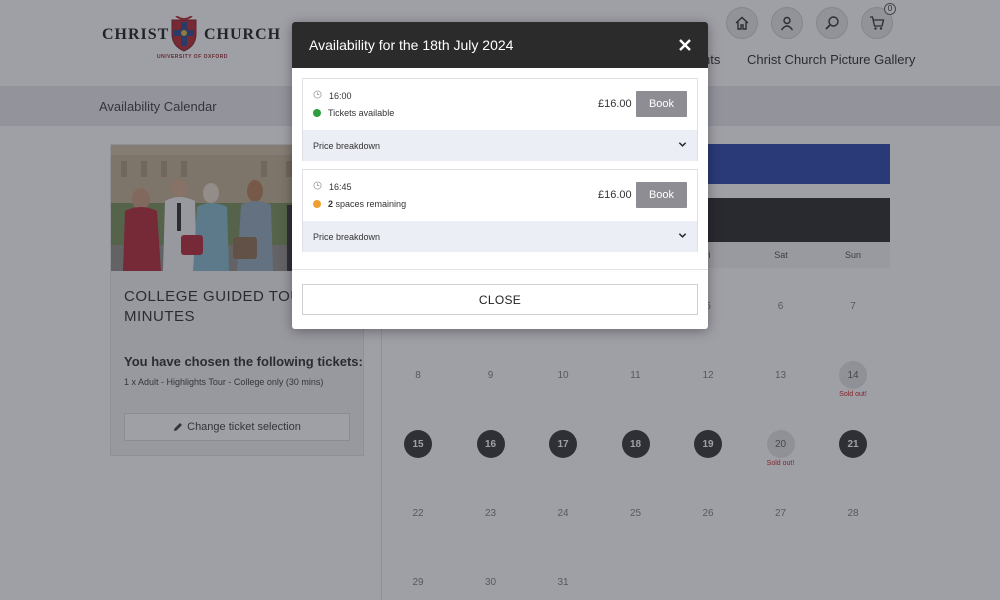  I want to click on slot-status-row: Tickets available, so click(353, 113).